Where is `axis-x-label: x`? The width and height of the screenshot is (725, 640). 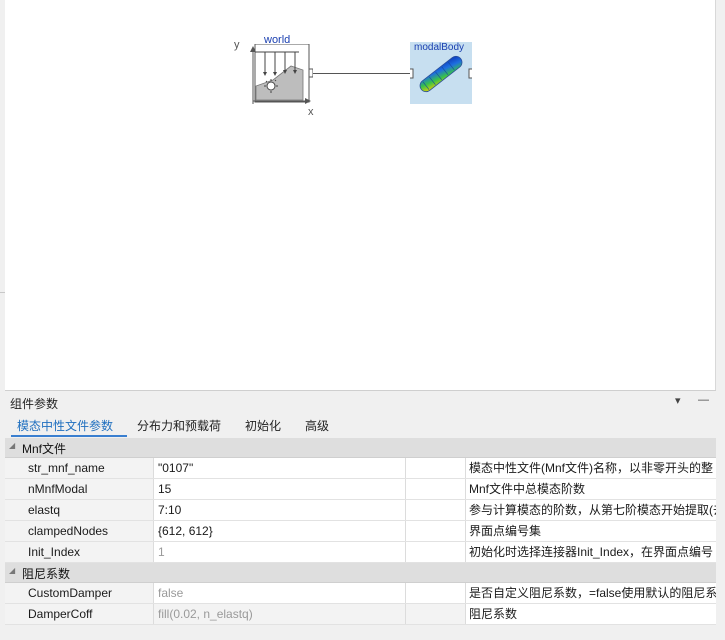 axis-x-label: x is located at coordinates (311, 112).